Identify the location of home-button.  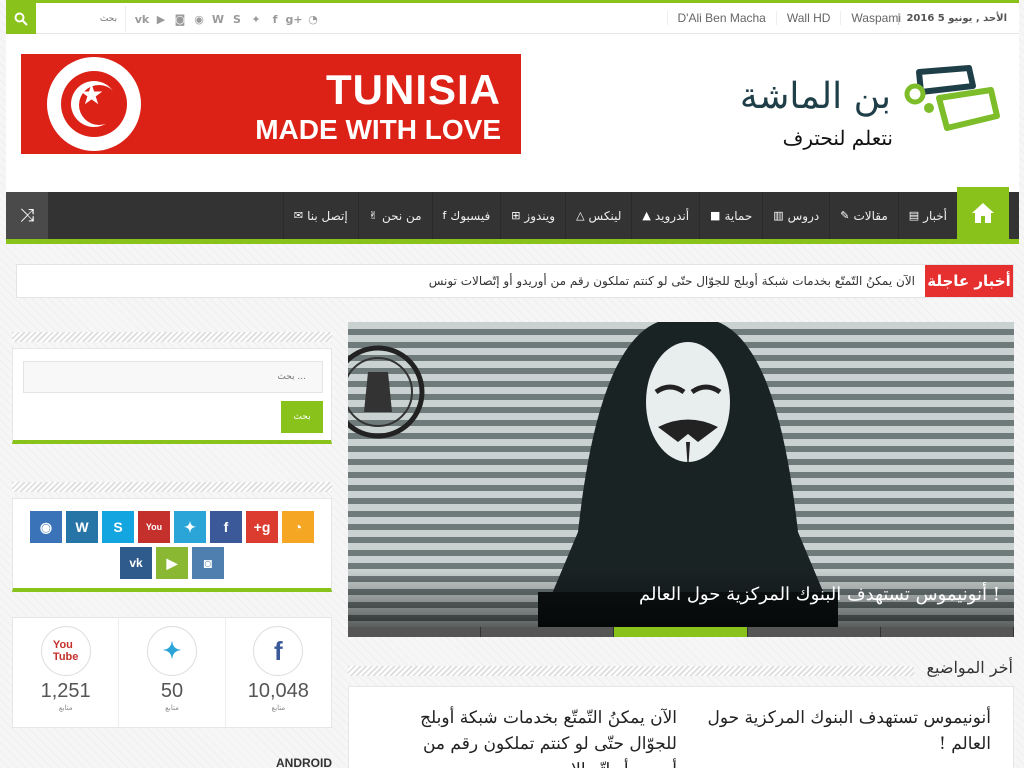
(983, 213).